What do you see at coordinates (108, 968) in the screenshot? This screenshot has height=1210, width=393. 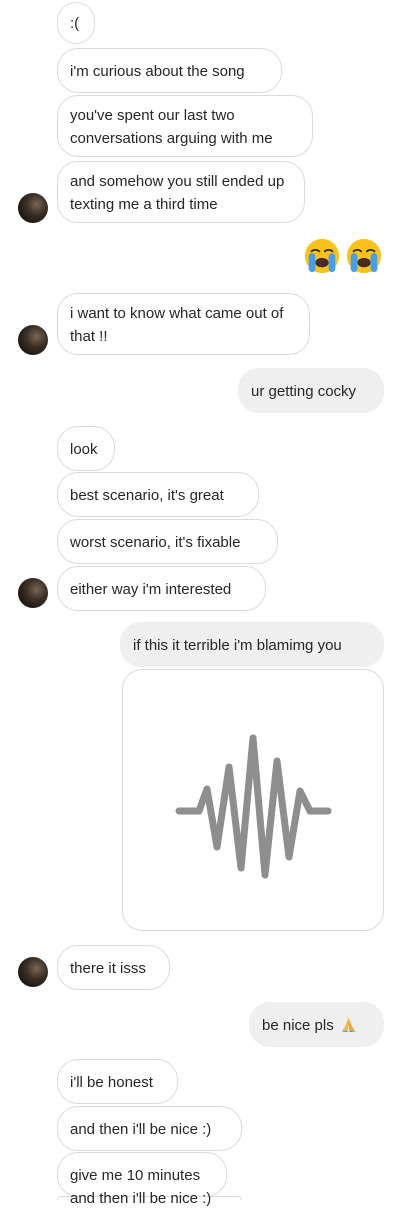 I see `message-text: there it isss` at bounding box center [108, 968].